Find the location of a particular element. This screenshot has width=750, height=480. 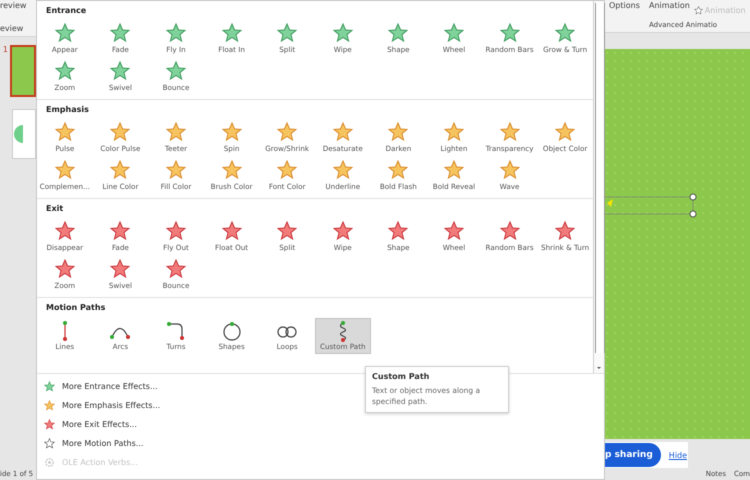

group-label: eview is located at coordinates (12, 28).